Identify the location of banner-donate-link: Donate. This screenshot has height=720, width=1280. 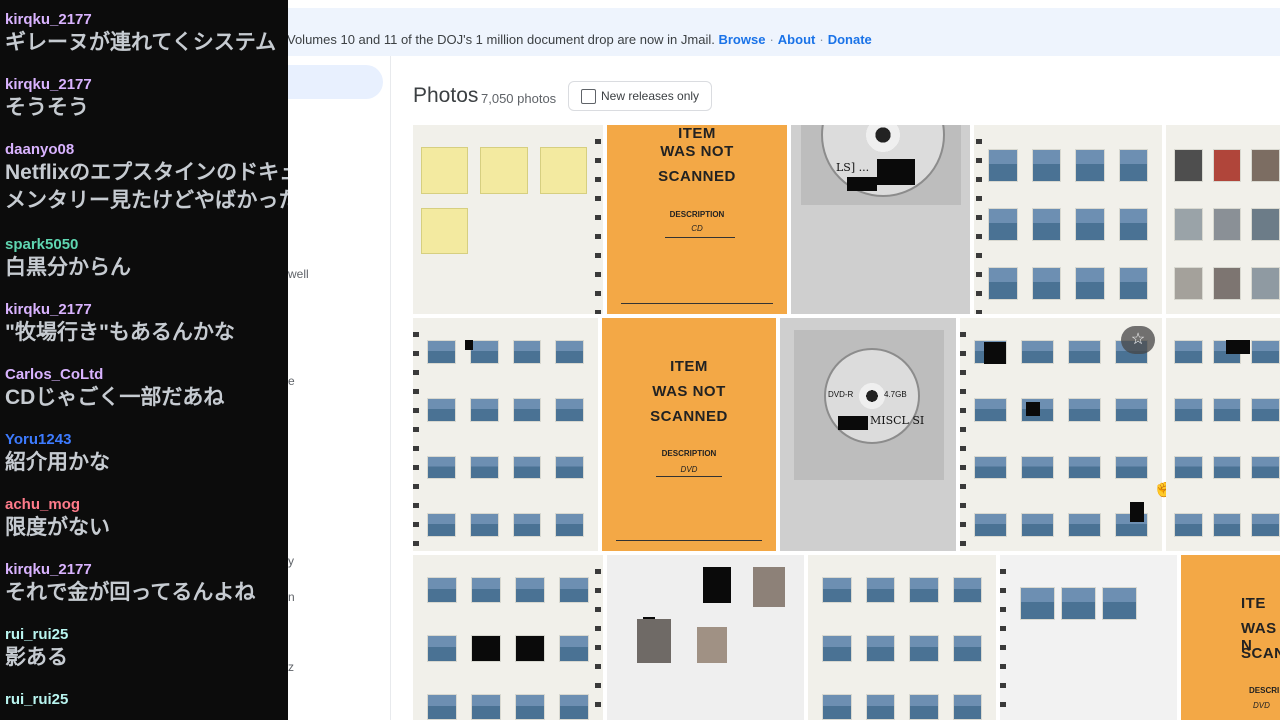
(850, 39).